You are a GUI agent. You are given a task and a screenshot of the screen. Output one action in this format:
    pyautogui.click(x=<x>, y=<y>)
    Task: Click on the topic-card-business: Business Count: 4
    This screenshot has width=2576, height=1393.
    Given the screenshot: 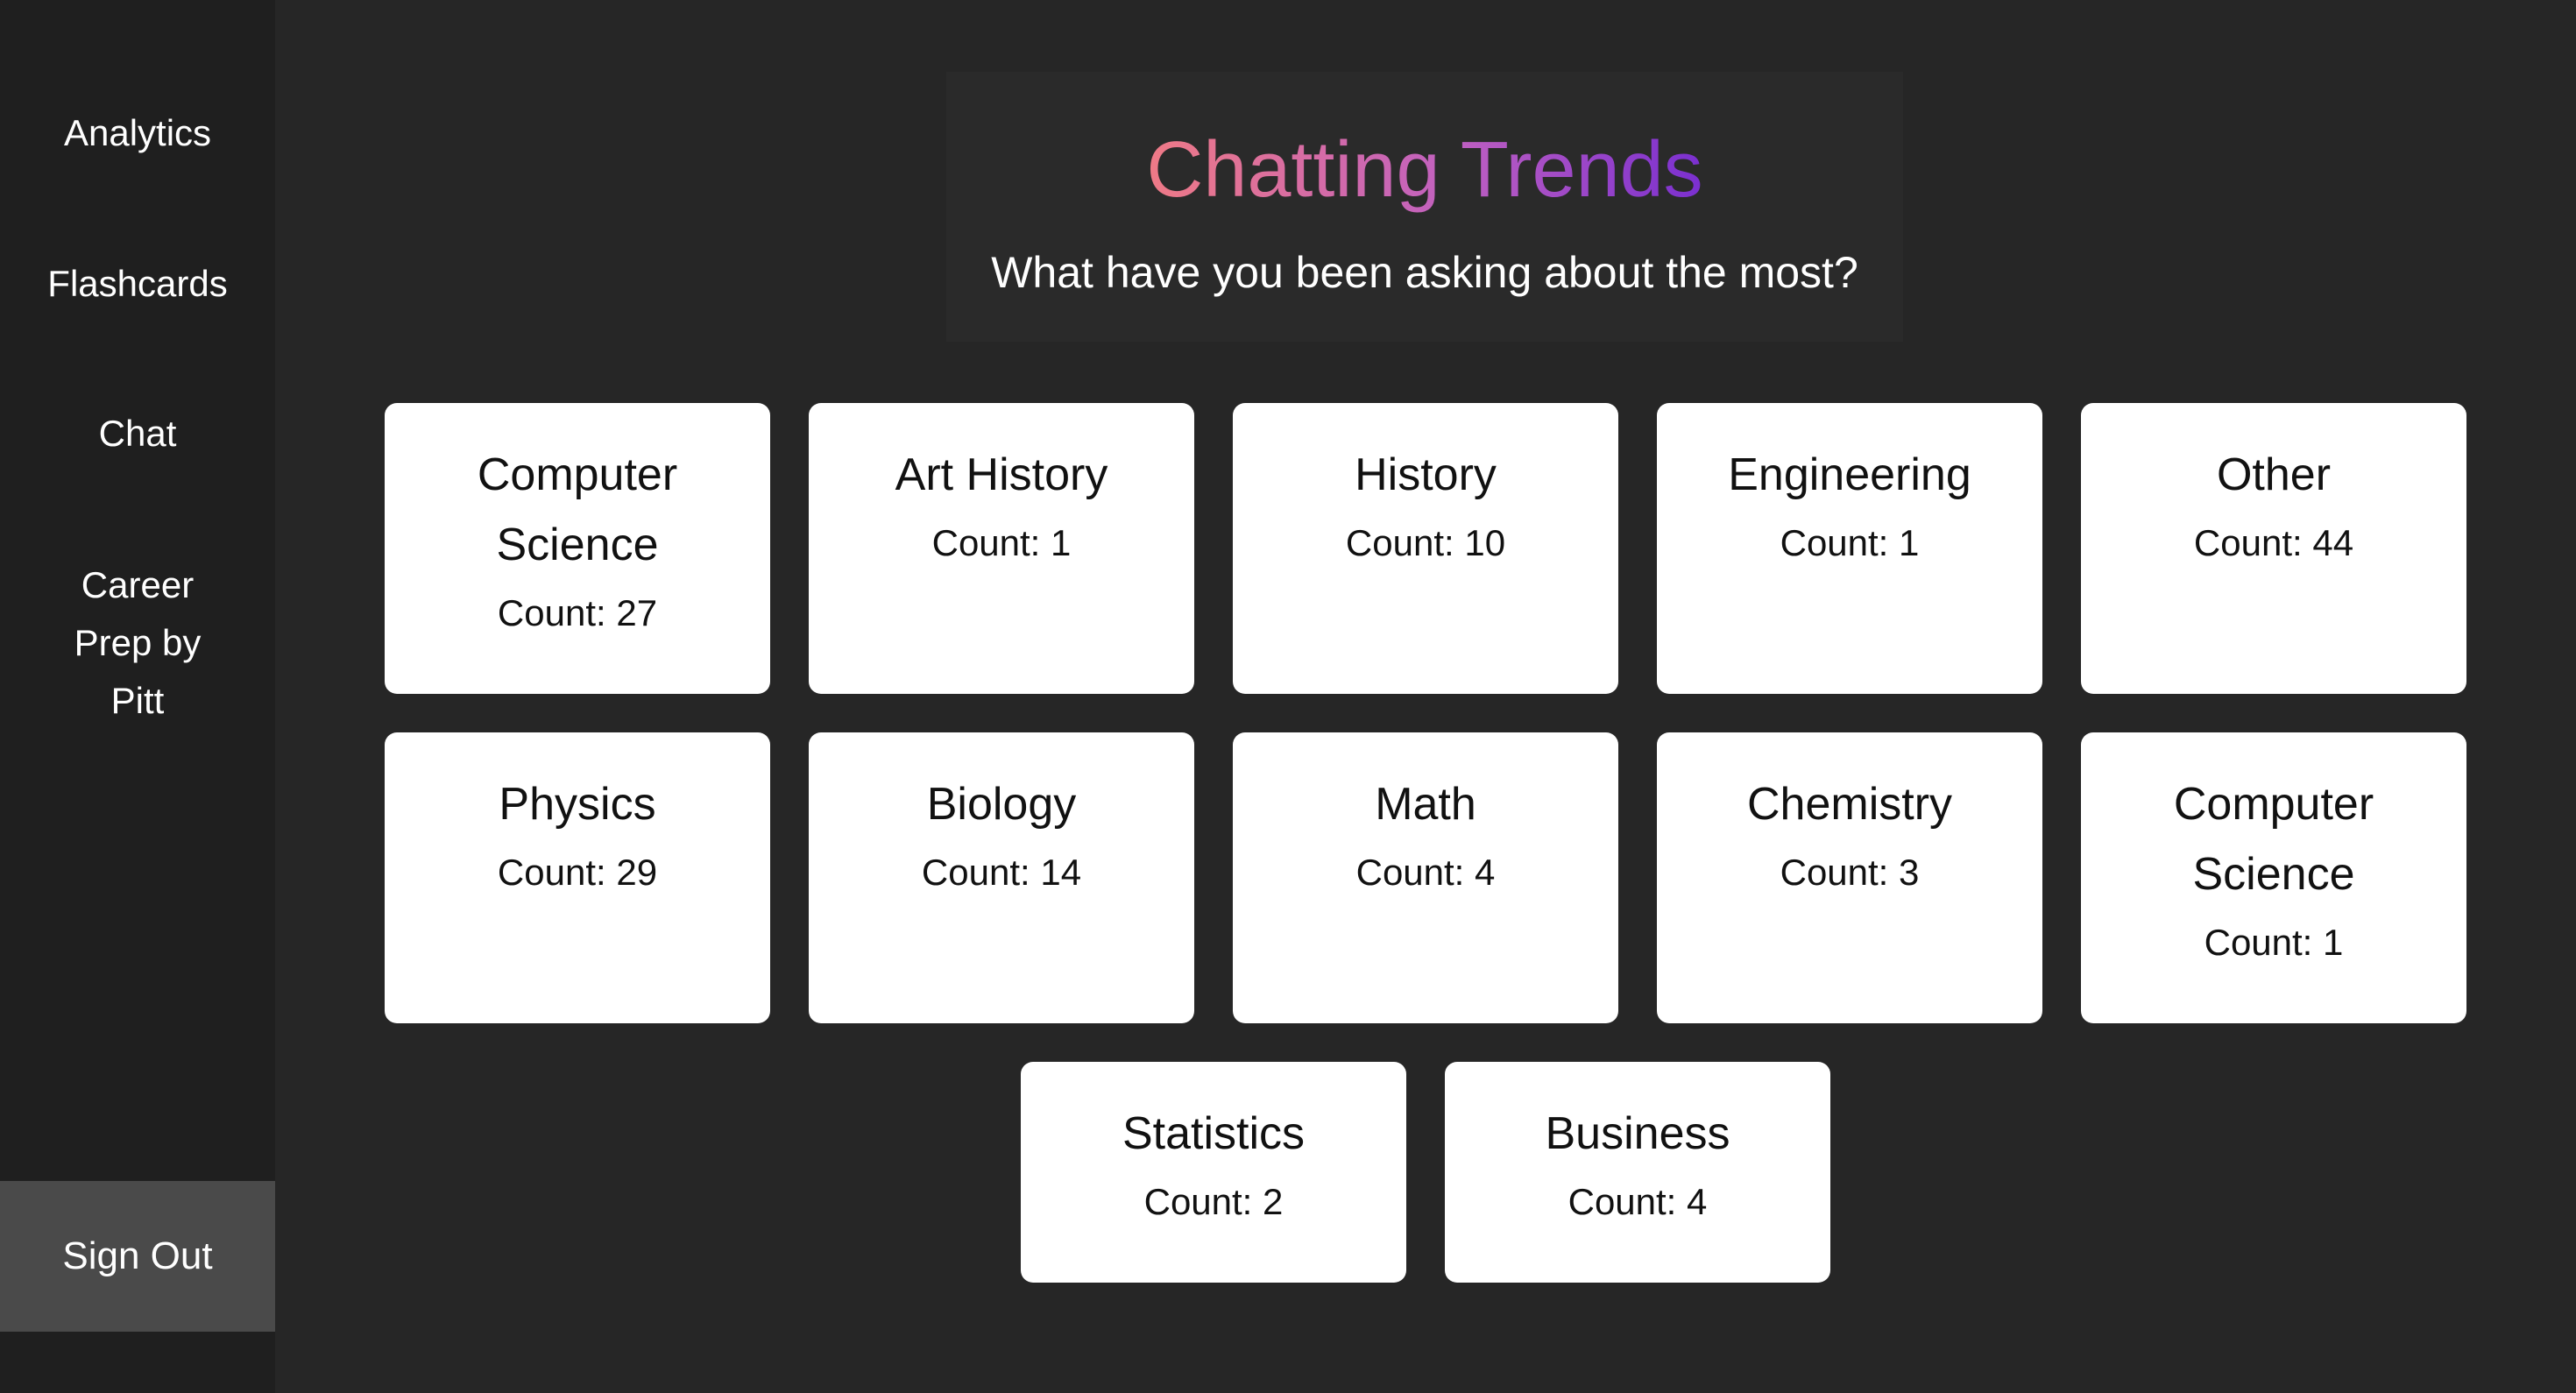 What is the action you would take?
    pyautogui.click(x=1637, y=1173)
    